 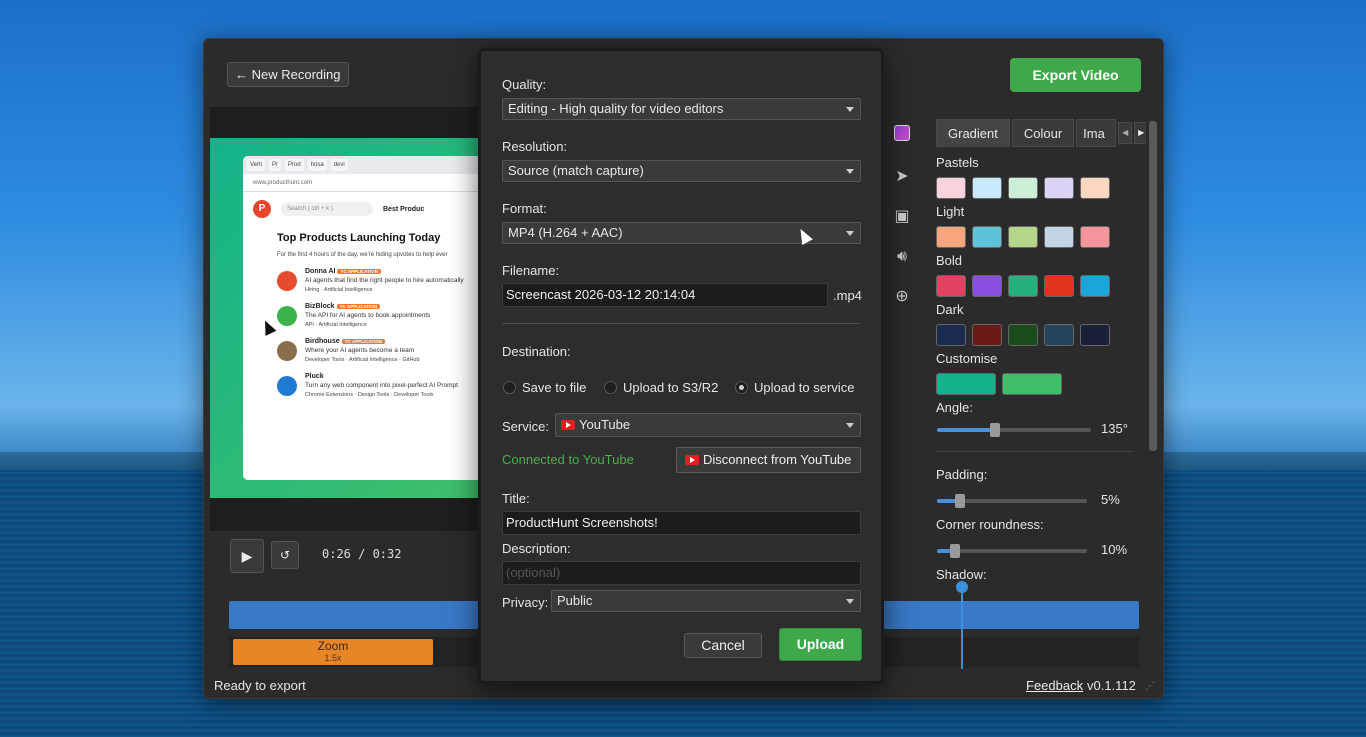 I want to click on zoom-icon: ⊕, so click(x=902, y=297).